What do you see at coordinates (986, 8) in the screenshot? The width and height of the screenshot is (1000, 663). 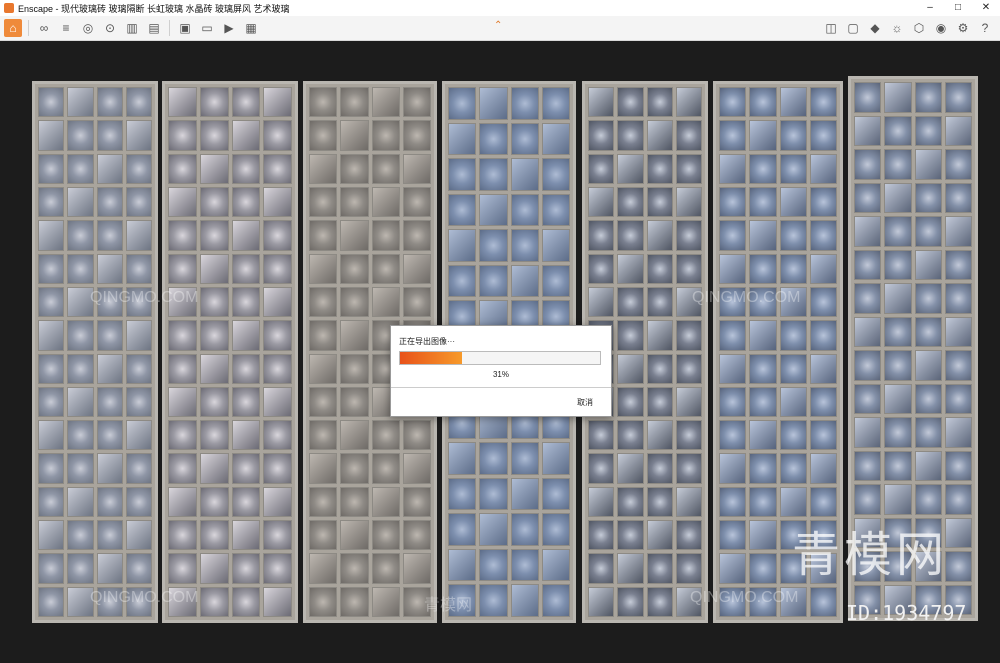 I see `close-button: ✕` at bounding box center [986, 8].